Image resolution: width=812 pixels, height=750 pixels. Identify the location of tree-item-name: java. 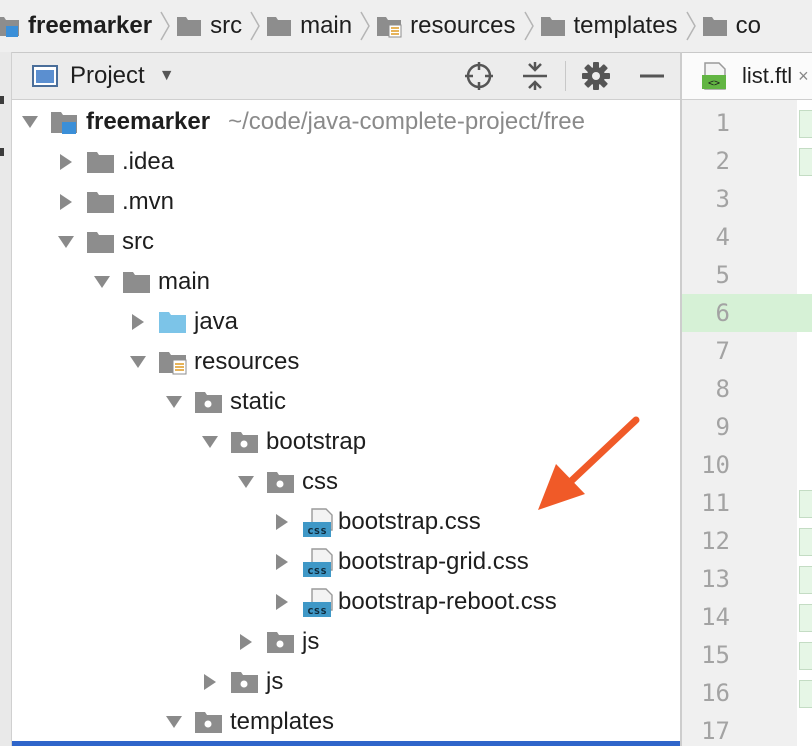
(216, 321).